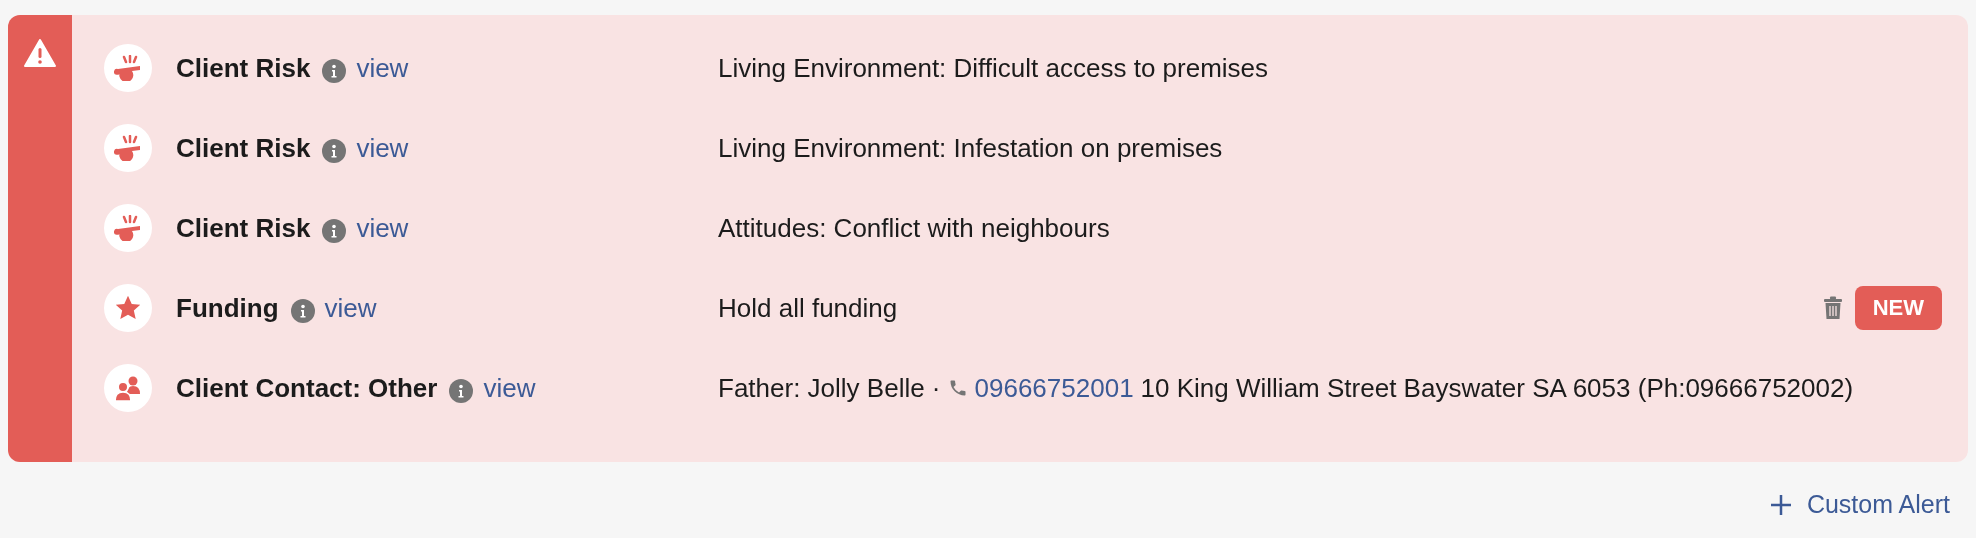 This screenshot has height=538, width=1976. I want to click on warning-icon, so click(40, 53).